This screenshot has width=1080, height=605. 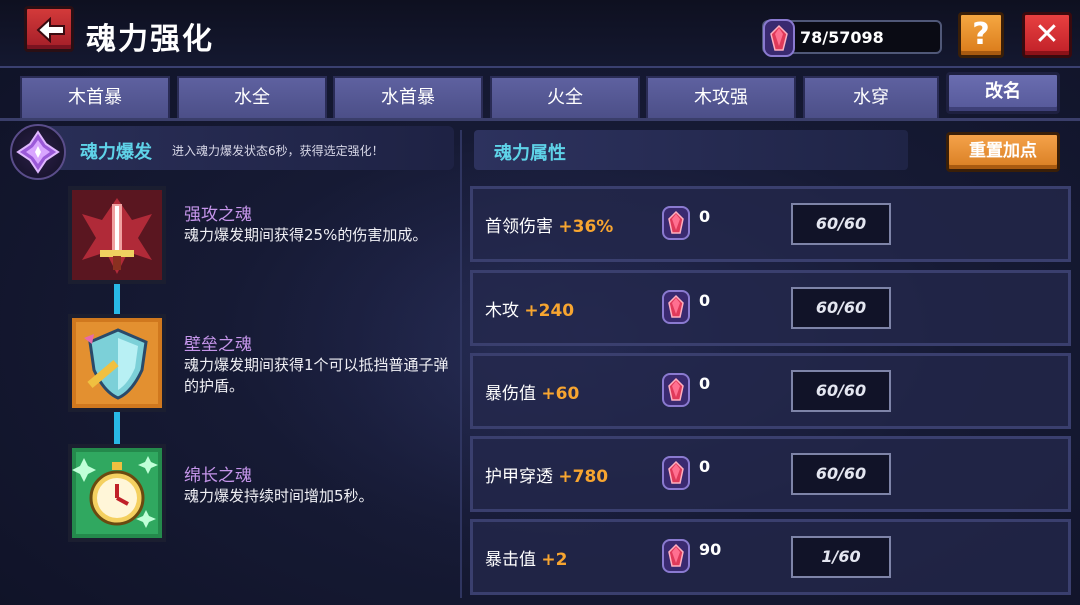 What do you see at coordinates (95, 97) in the screenshot?
I see `tab-preset-1: 木首暴` at bounding box center [95, 97].